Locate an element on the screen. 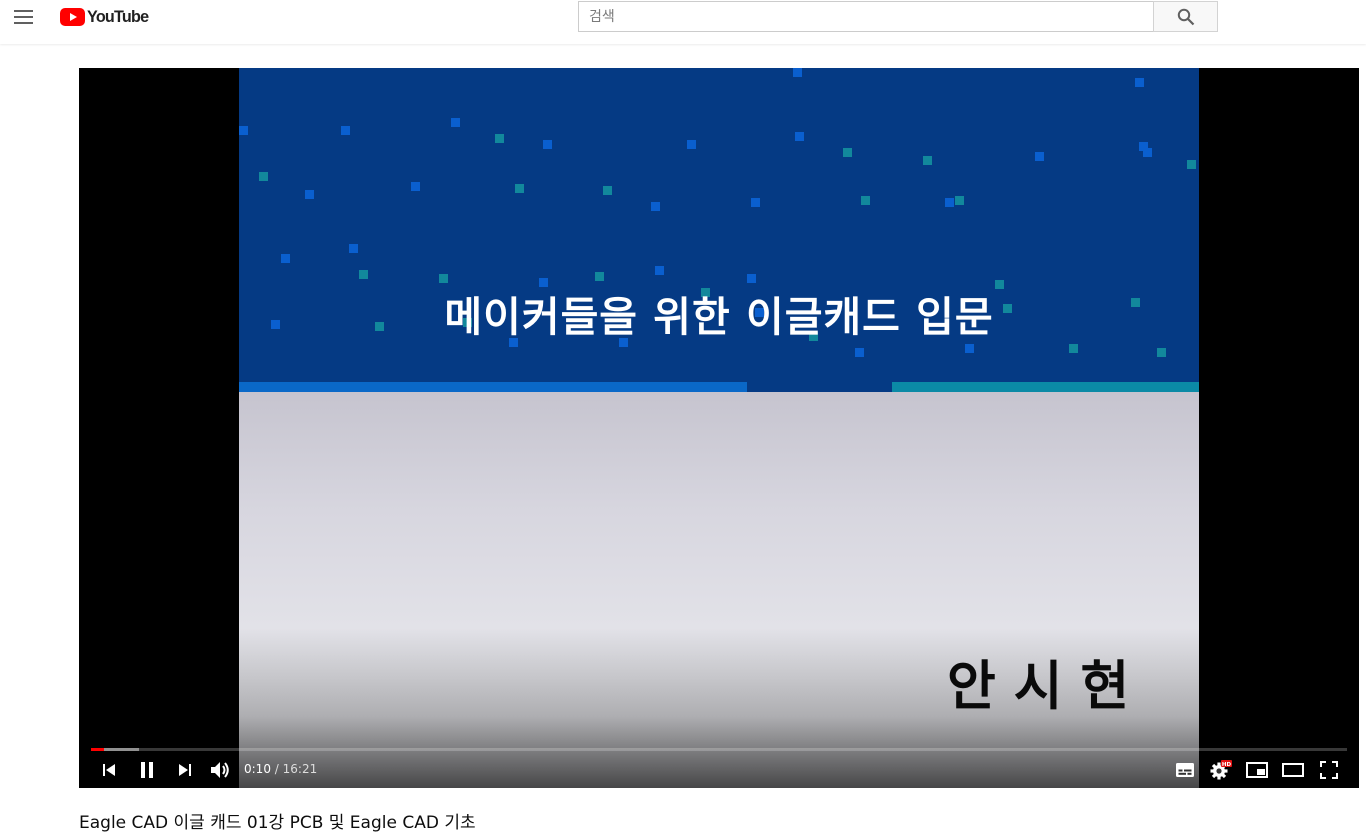 Image resolution: width=1366 pixels, height=834 pixels. skip-next-icon is located at coordinates (185, 770).